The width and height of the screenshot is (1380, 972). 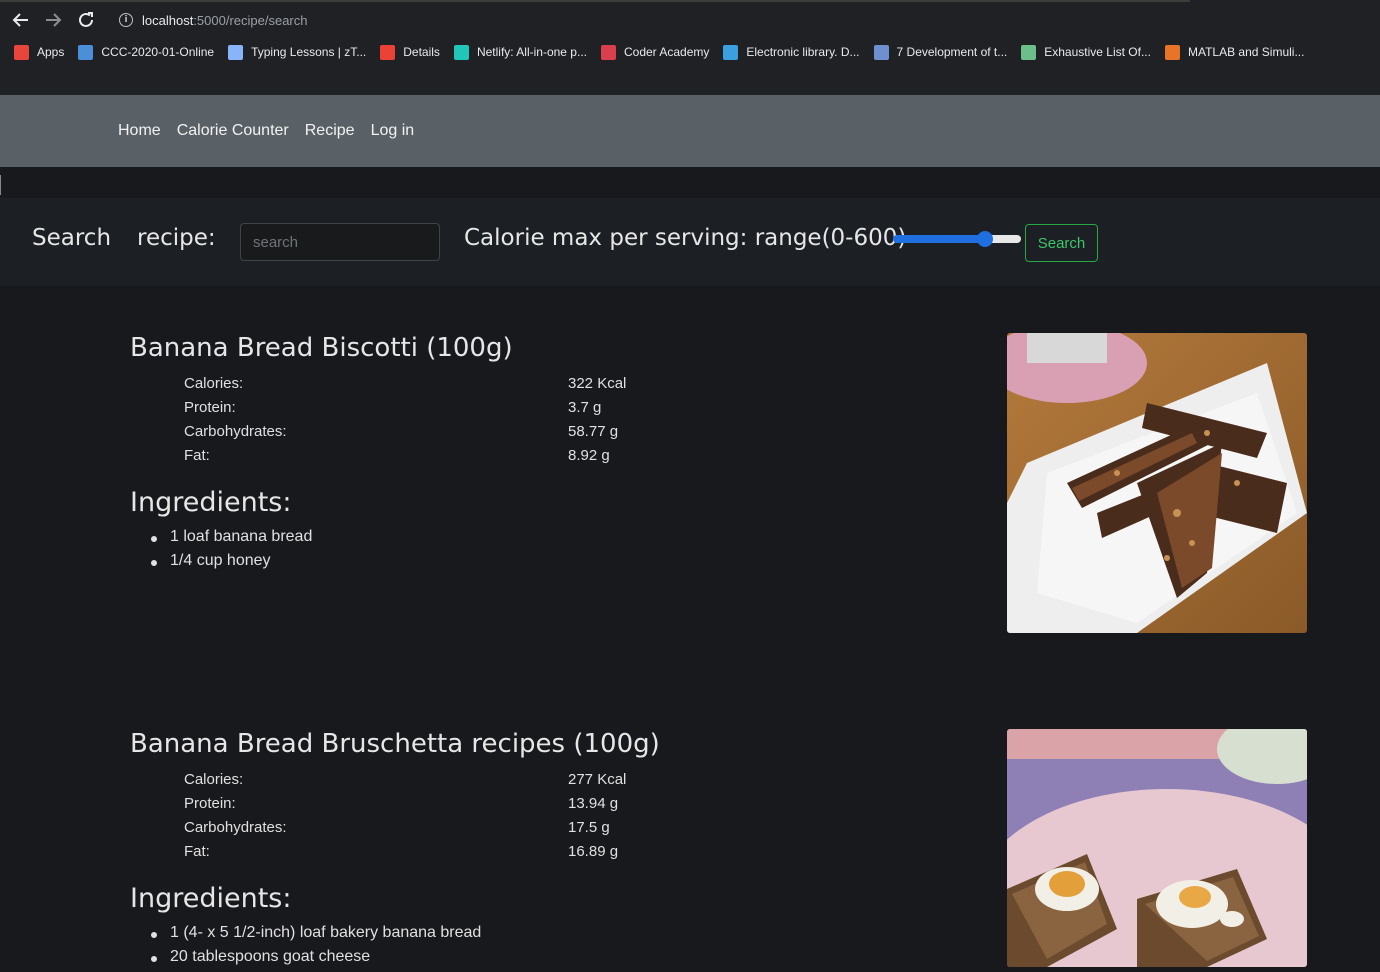 I want to click on typing-icon, so click(x=236, y=52).